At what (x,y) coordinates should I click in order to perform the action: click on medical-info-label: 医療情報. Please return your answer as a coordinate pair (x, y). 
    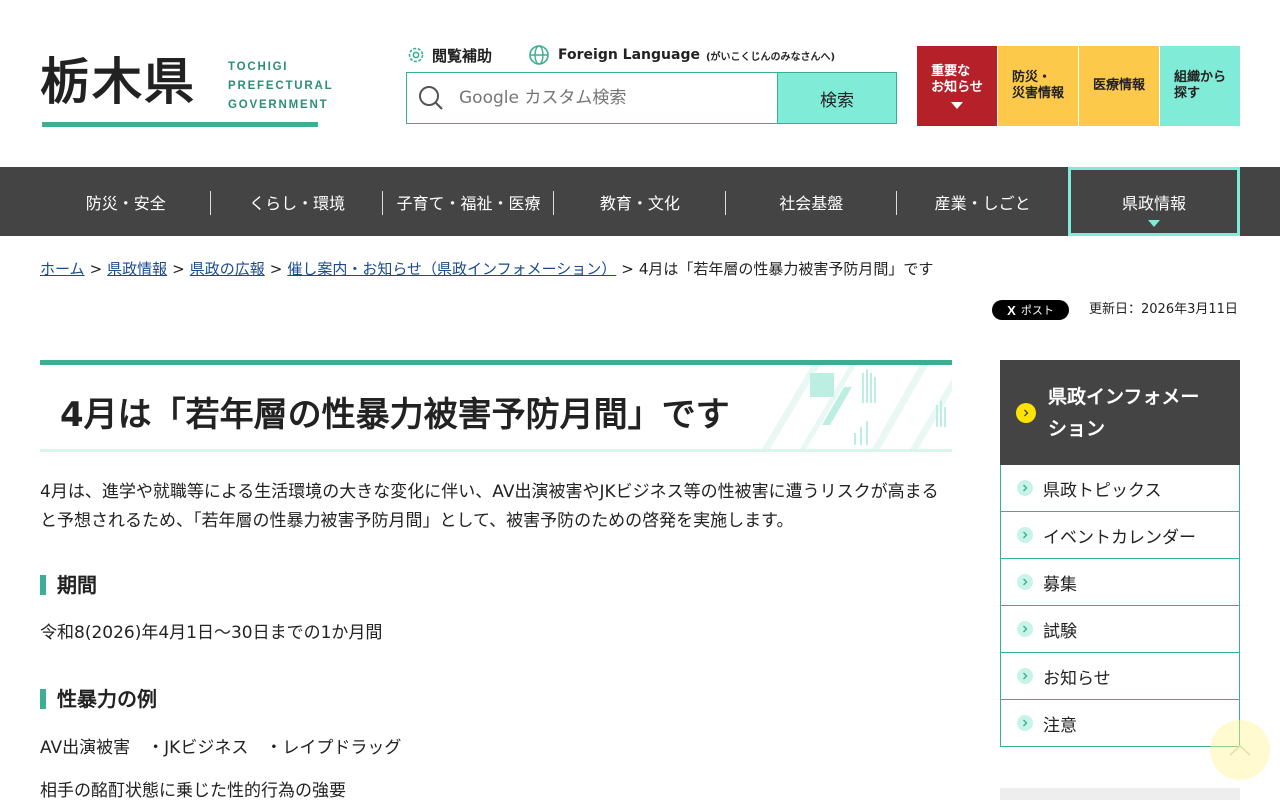
    Looking at the image, I should click on (1118, 85).